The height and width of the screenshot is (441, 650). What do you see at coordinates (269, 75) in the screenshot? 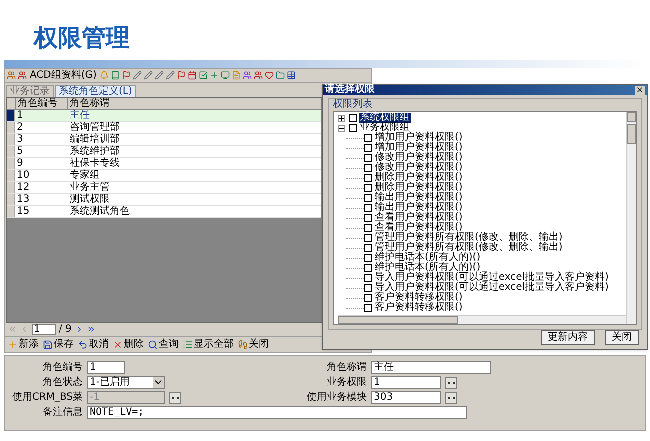
I see `heart-icon` at bounding box center [269, 75].